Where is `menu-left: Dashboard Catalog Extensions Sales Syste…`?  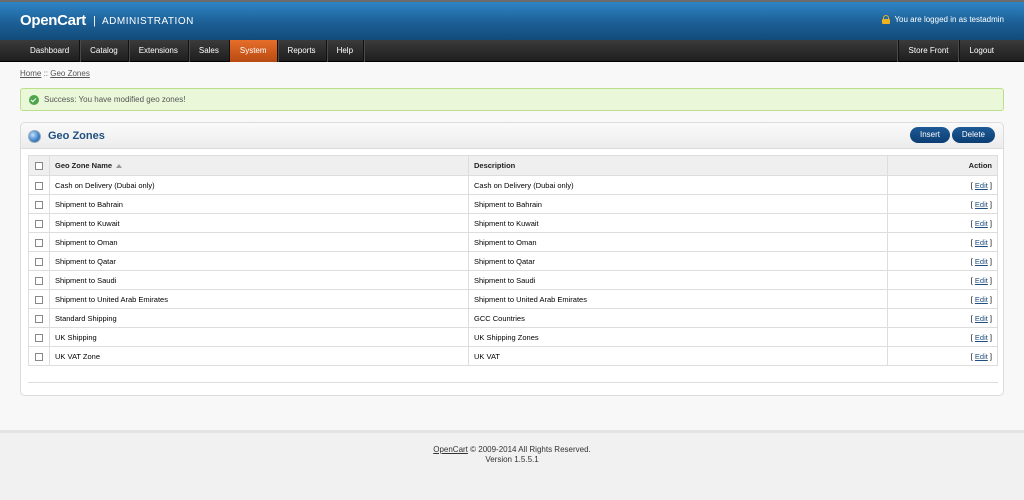
menu-left: Dashboard Catalog Extensions Sales Syste… is located at coordinates (192, 51).